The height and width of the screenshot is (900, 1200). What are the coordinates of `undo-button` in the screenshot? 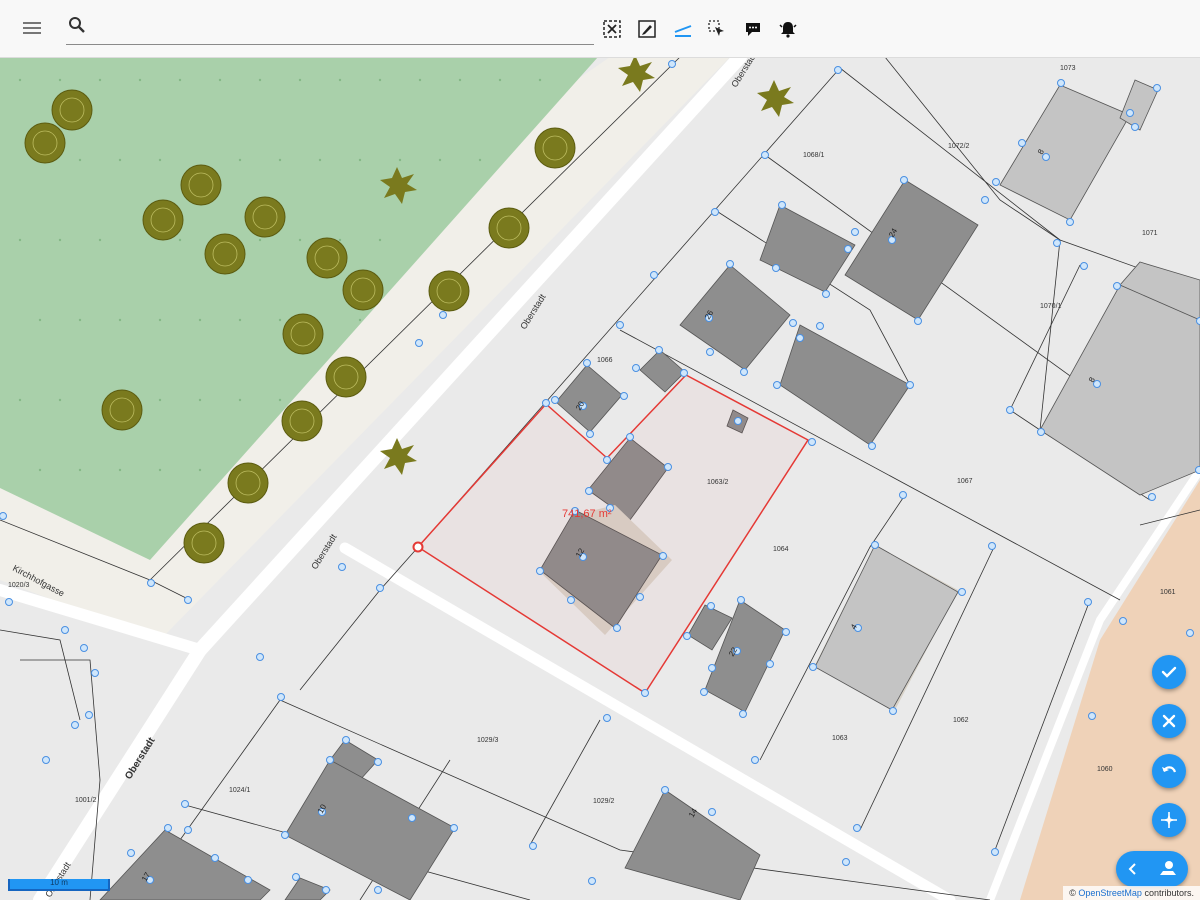 It's located at (1169, 771).